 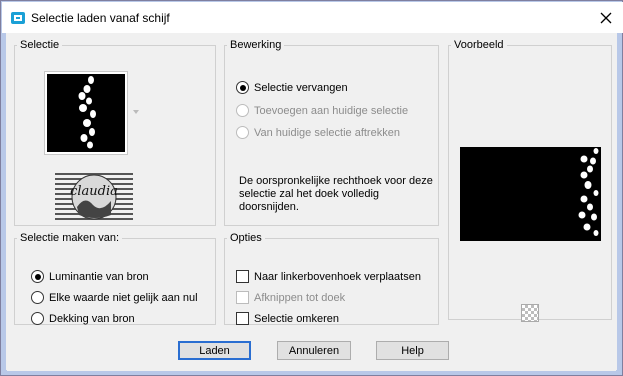 What do you see at coordinates (246, 238) in the screenshot?
I see `opties-legend: Opties` at bounding box center [246, 238].